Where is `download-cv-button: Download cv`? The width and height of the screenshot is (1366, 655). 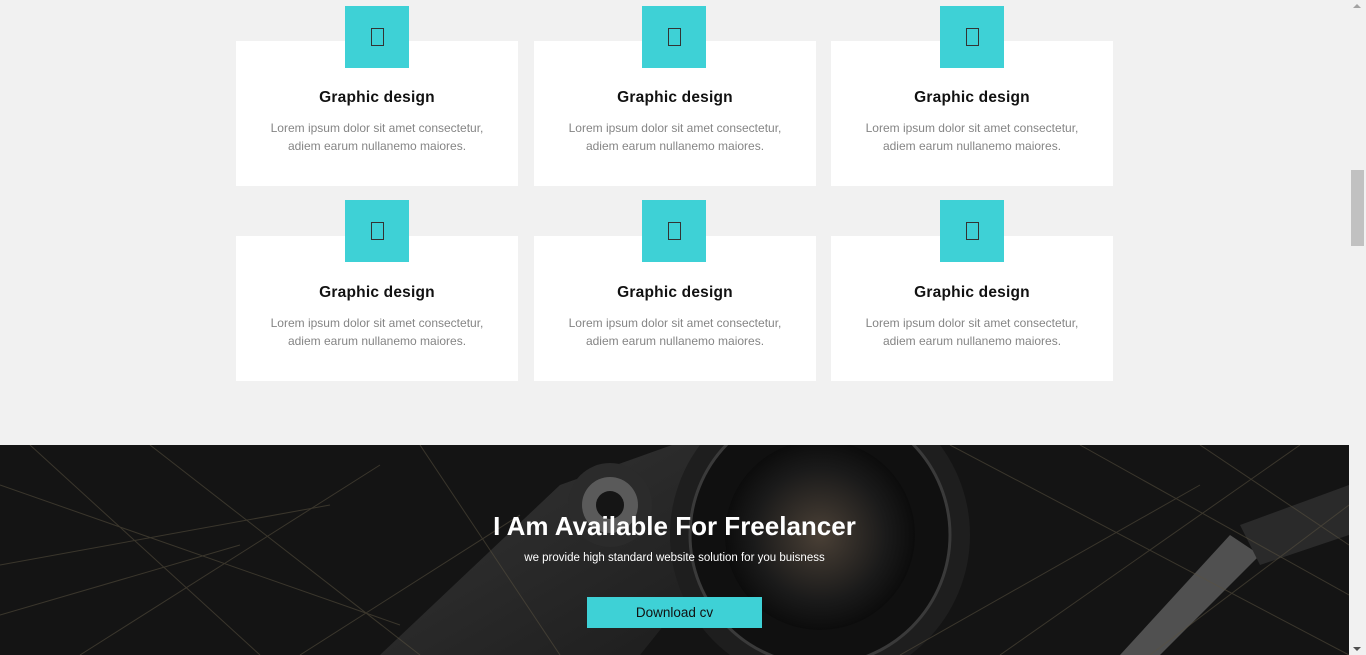
download-cv-button: Download cv is located at coordinates (674, 612).